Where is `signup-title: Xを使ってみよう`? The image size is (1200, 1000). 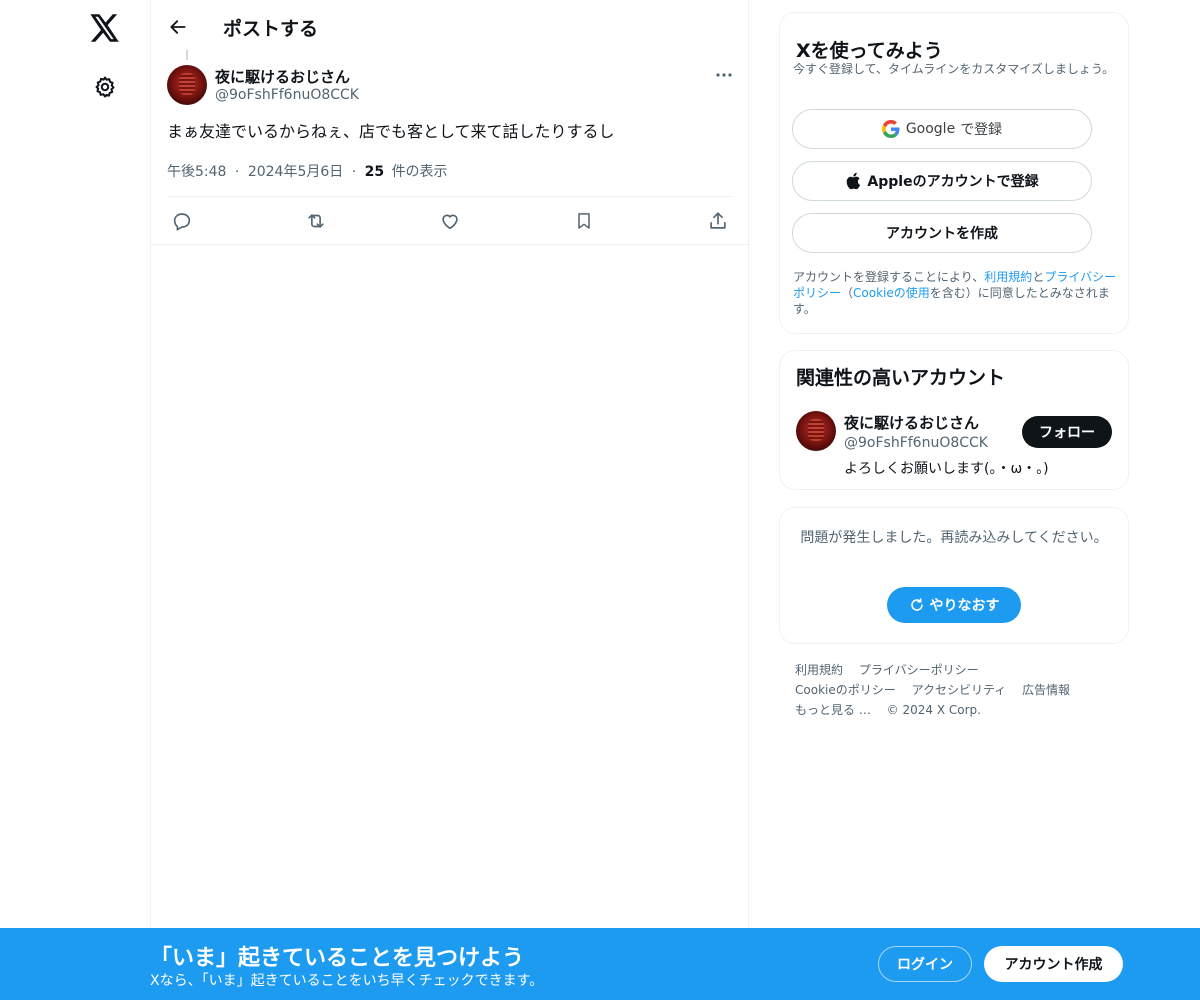
signup-title: Xを使ってみよう is located at coordinates (869, 51).